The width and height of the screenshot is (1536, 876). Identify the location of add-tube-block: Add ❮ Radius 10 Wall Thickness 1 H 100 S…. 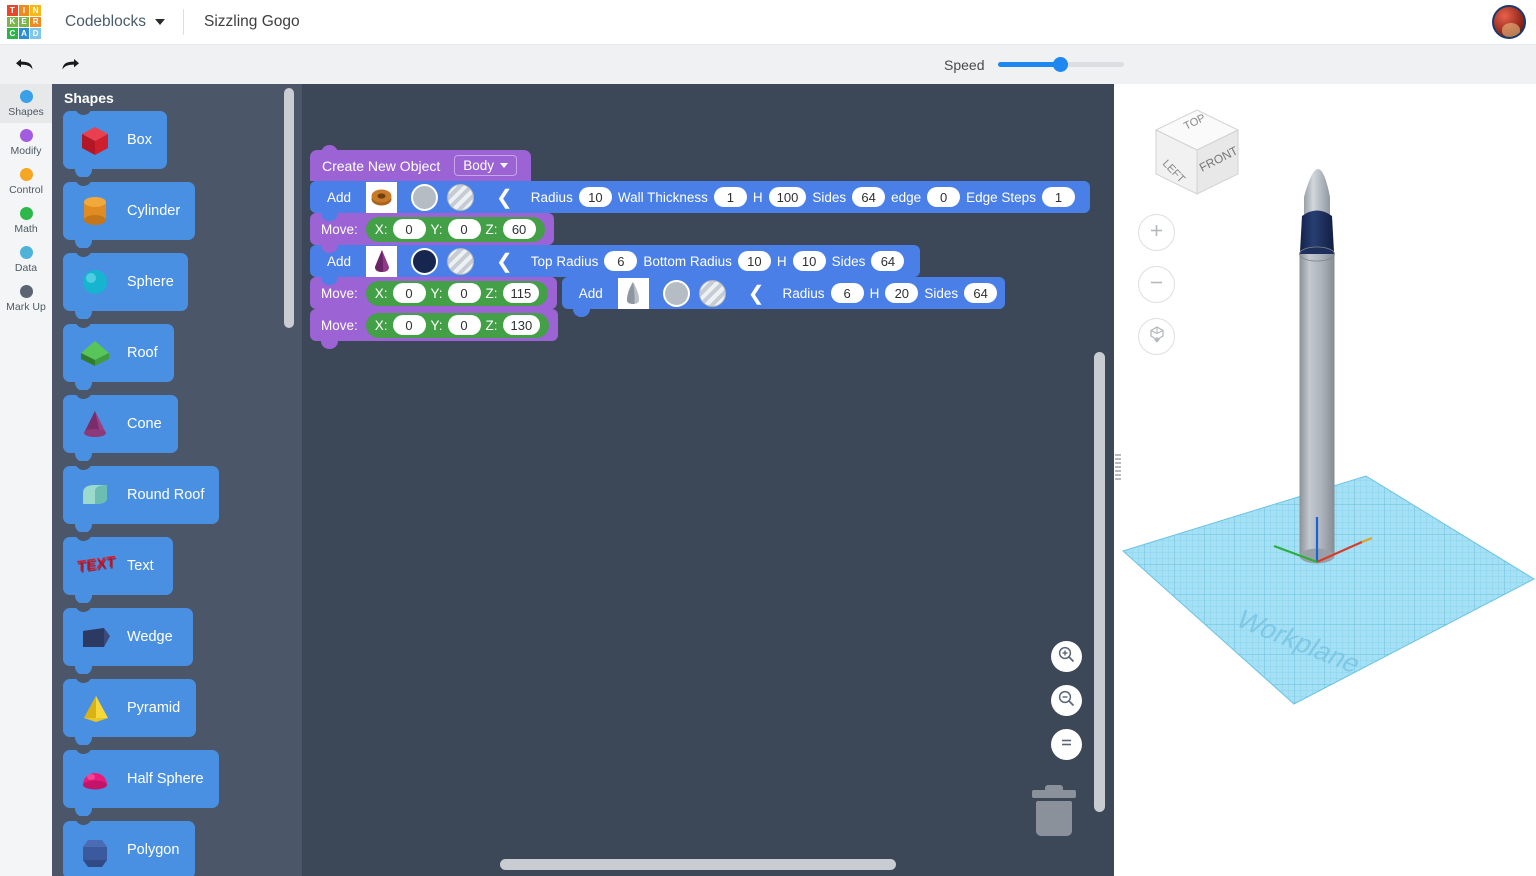
(700, 201).